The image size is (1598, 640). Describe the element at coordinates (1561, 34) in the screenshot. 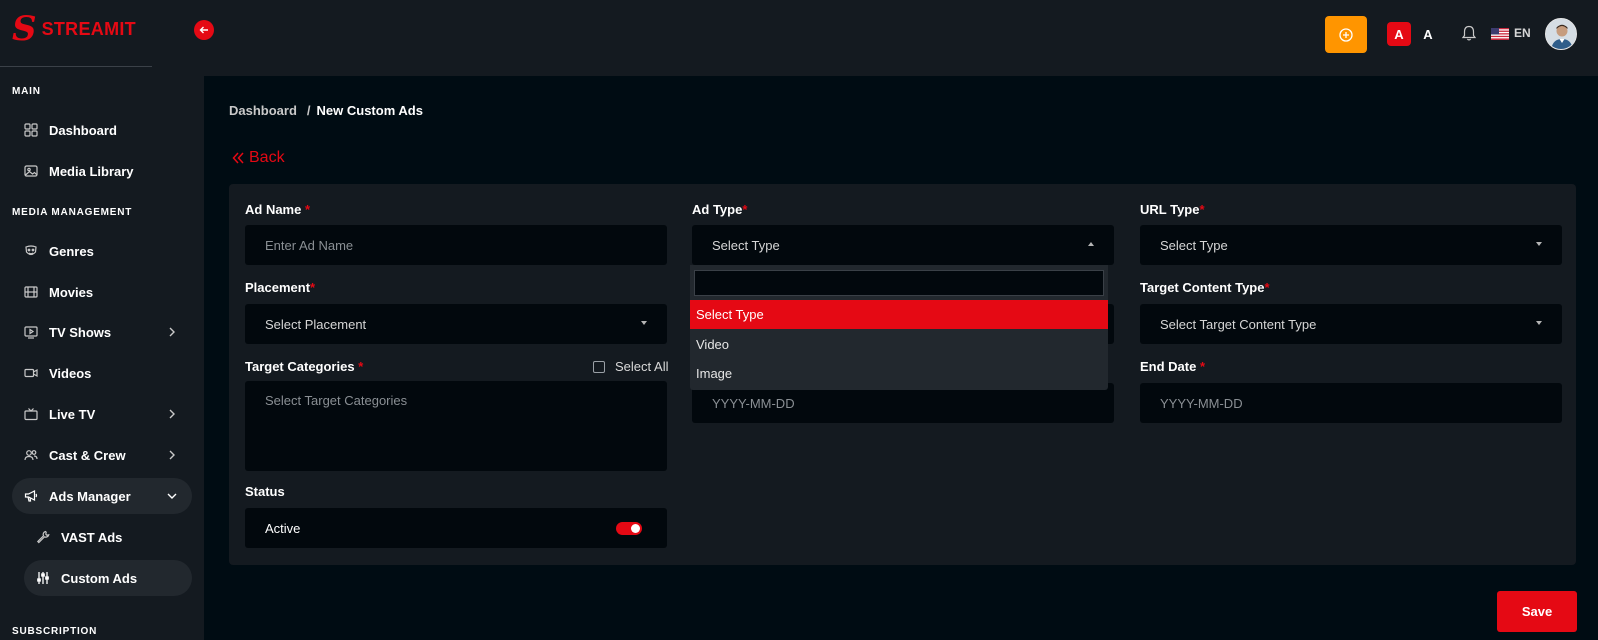

I see `user-avatar` at that location.